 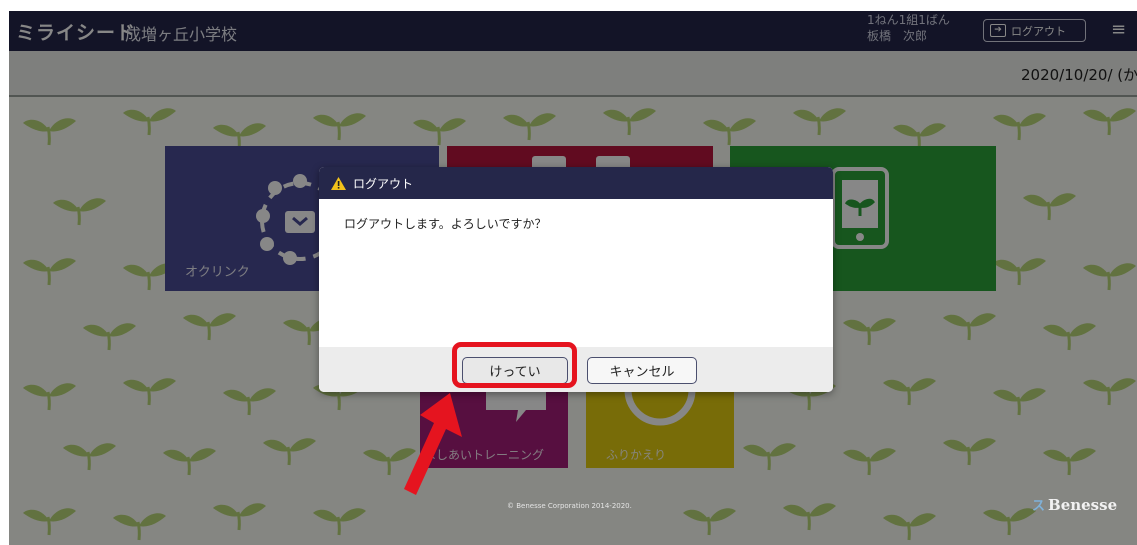 I want to click on cancel-button: キャンセル, so click(x=642, y=370).